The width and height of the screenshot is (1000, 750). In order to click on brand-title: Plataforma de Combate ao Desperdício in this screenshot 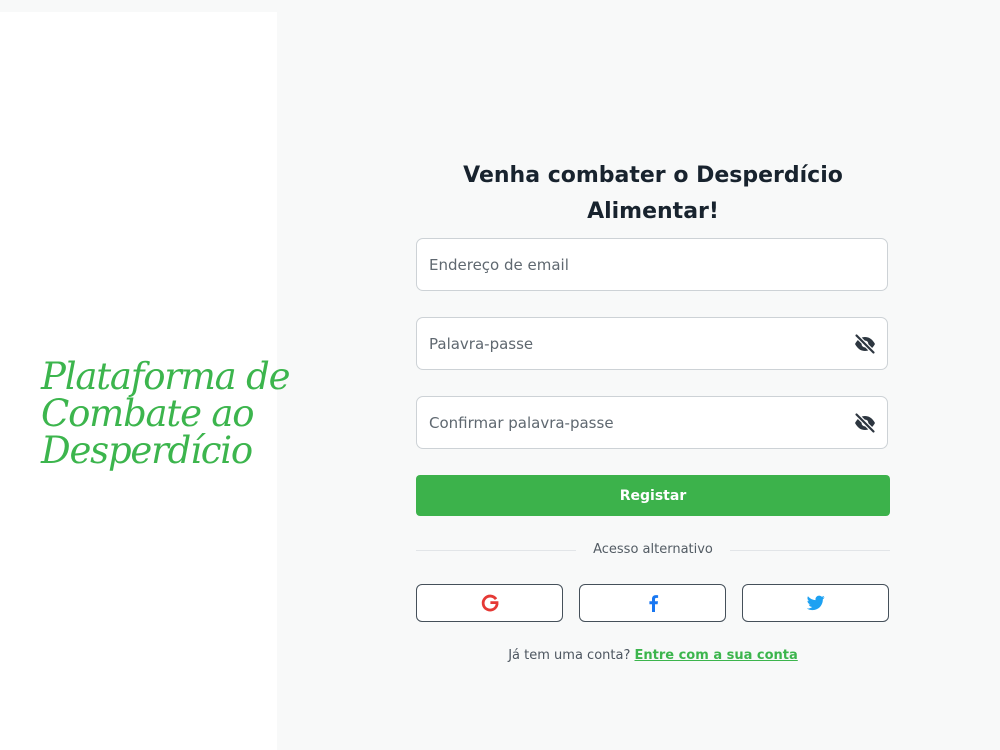, I will do `click(165, 413)`.